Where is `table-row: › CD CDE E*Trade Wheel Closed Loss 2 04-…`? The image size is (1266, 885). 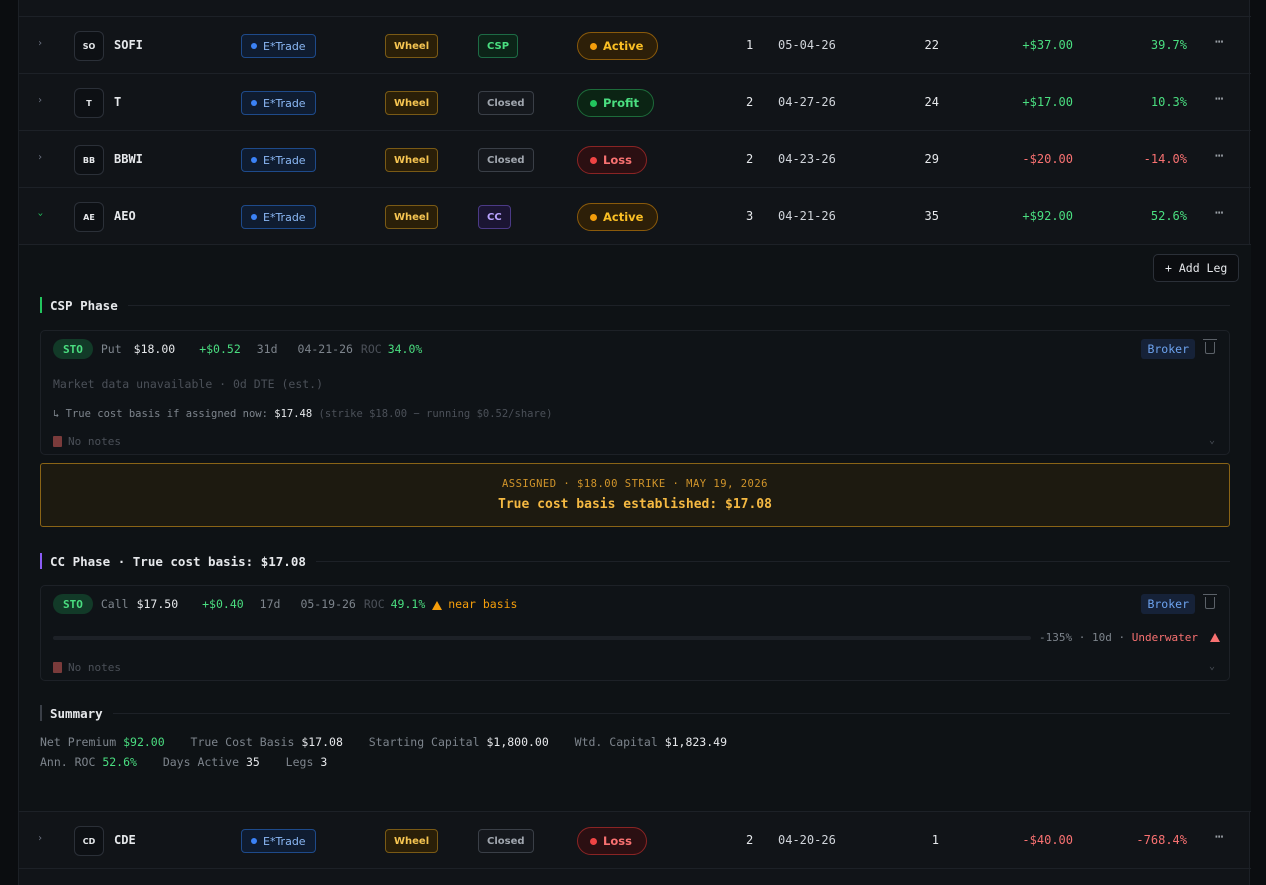
table-row: › CD CDE E*Trade Wheel Closed Loss 2 04-… is located at coordinates (635, 840).